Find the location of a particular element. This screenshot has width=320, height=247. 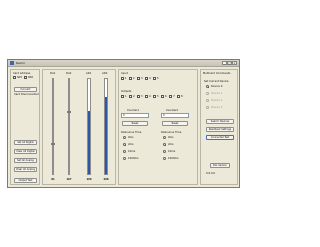

output-test-button: Output Test is located at coordinates (25, 180).